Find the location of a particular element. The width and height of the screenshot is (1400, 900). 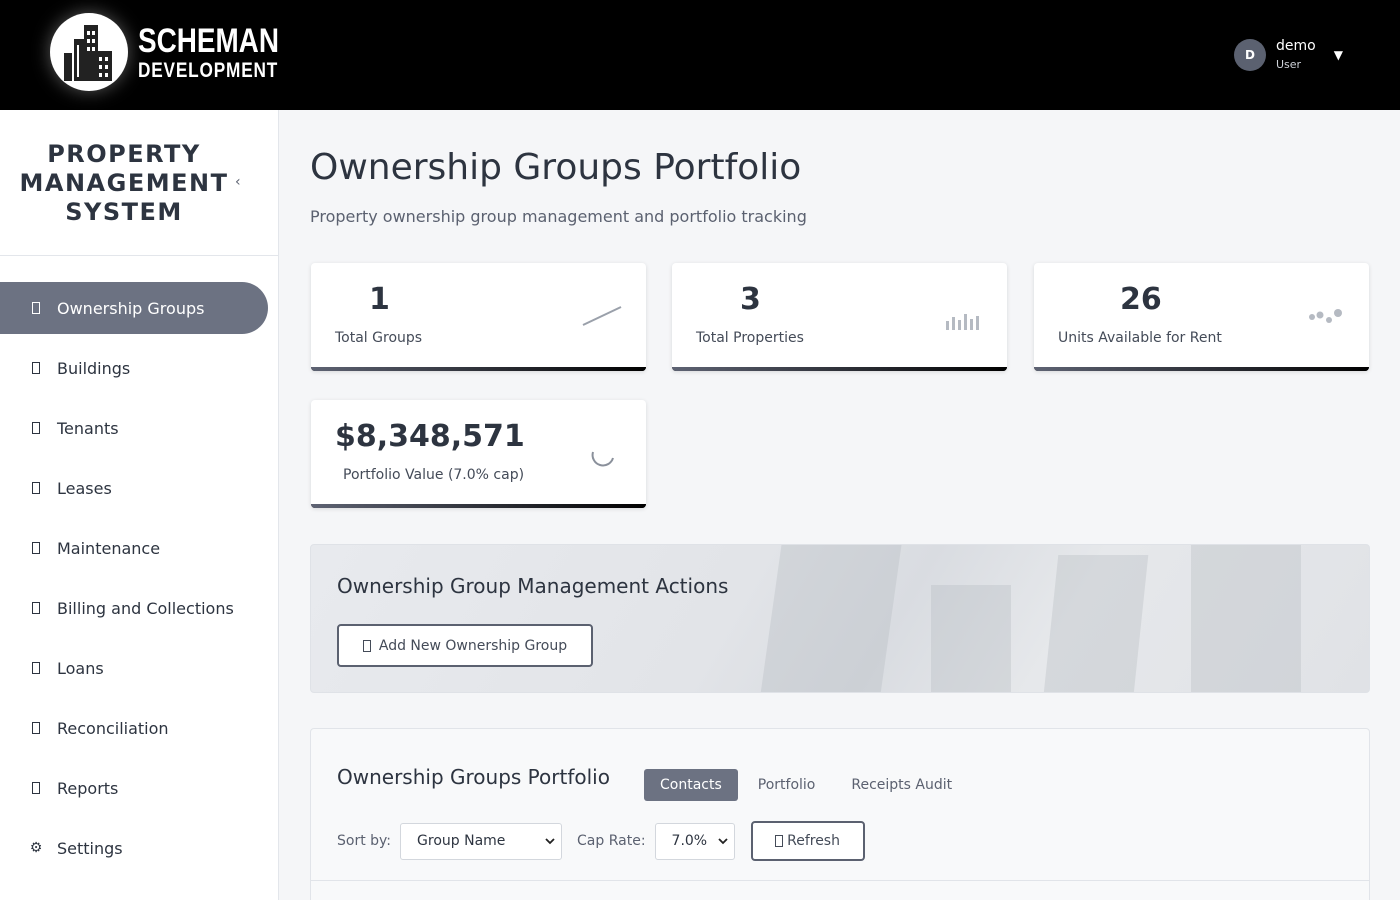

tab-receipts-audit: Receipts Audit is located at coordinates (901, 785).